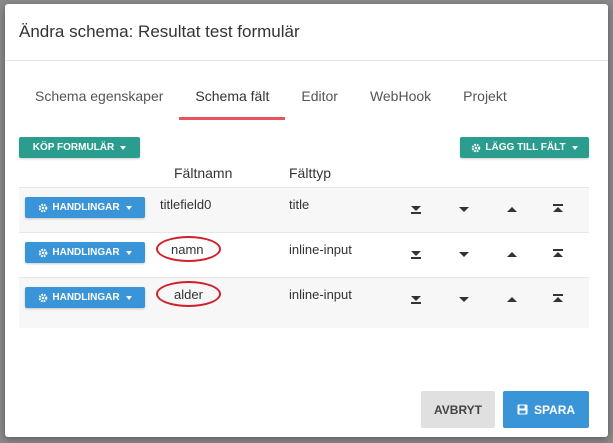 Image resolution: width=613 pixels, height=443 pixels. I want to click on tab-schema-properties: Schema egenskaper, so click(99, 98).